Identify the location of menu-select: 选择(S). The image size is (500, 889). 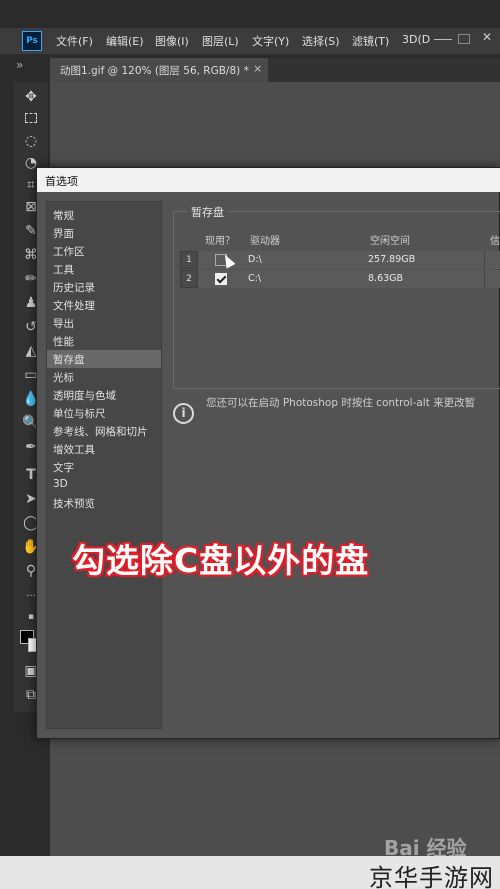
(321, 41).